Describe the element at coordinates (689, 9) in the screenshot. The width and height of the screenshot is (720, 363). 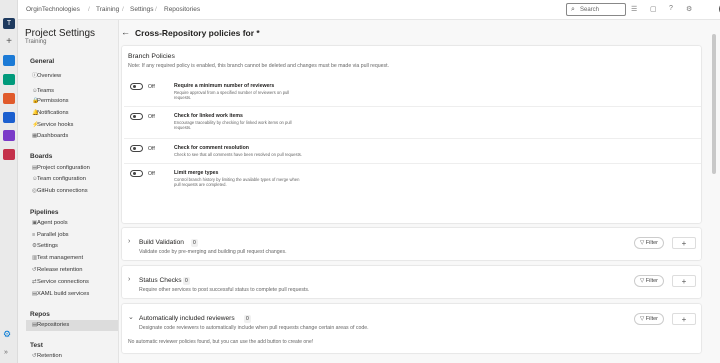
I see `user-settings-icon: ⚙` at that location.